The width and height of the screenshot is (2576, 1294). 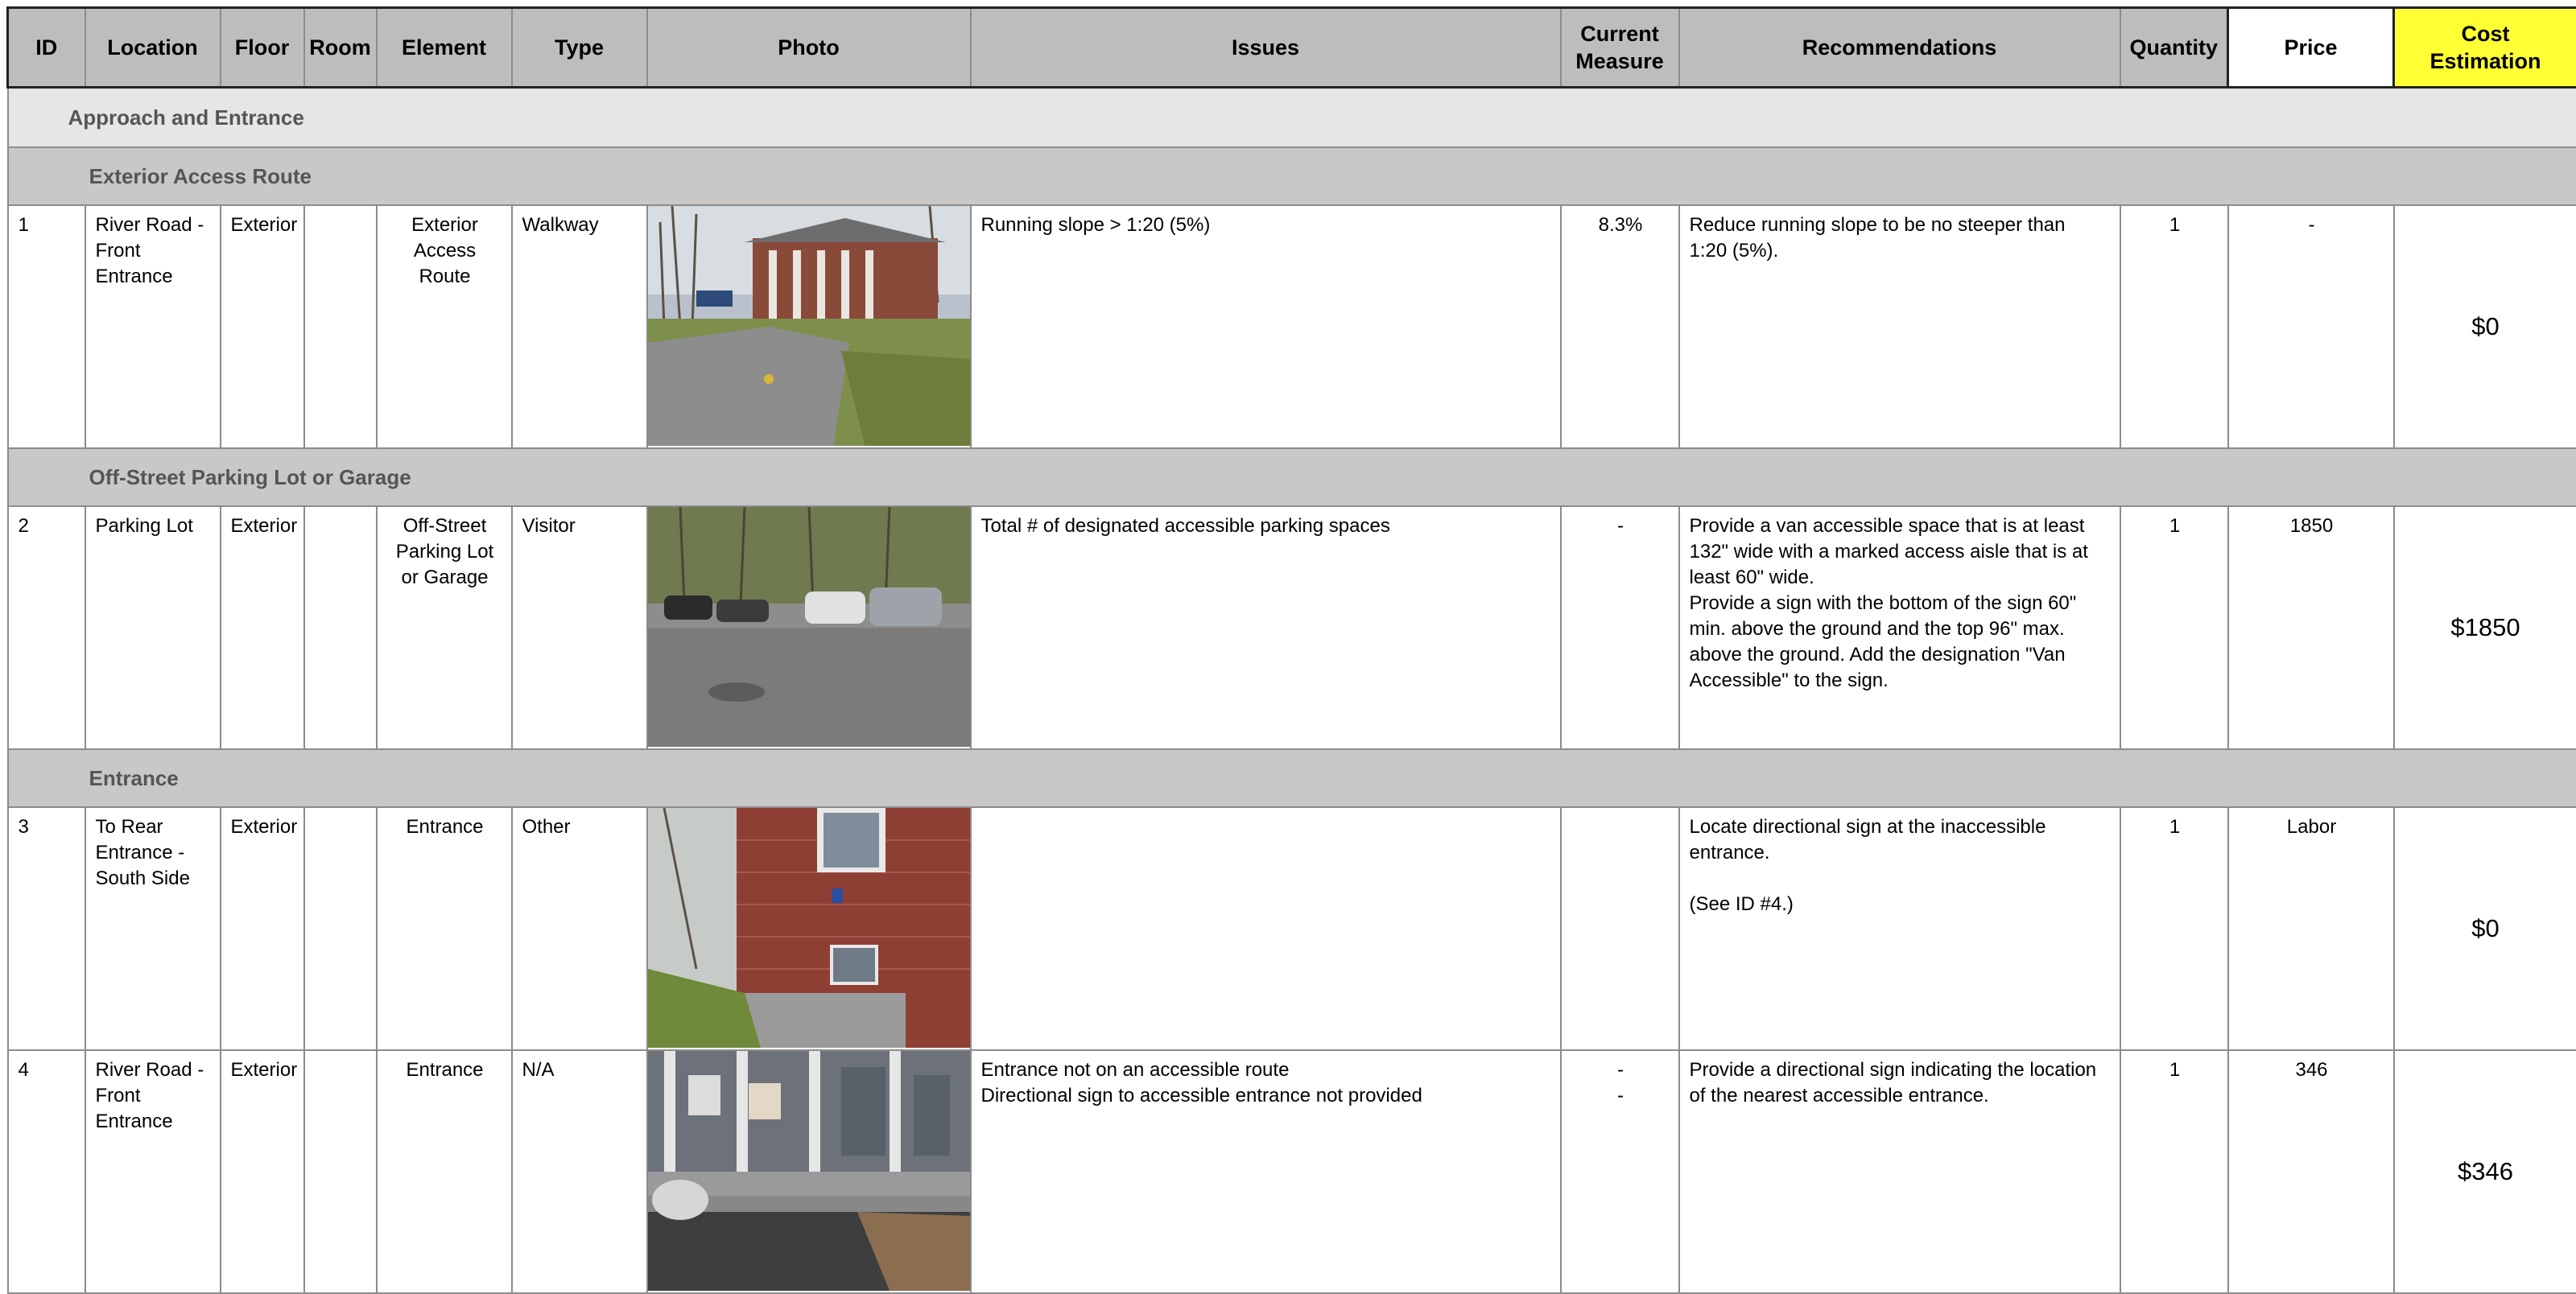 I want to click on section-title-exterior-route: Exterior Access Route, so click(x=1292, y=176).